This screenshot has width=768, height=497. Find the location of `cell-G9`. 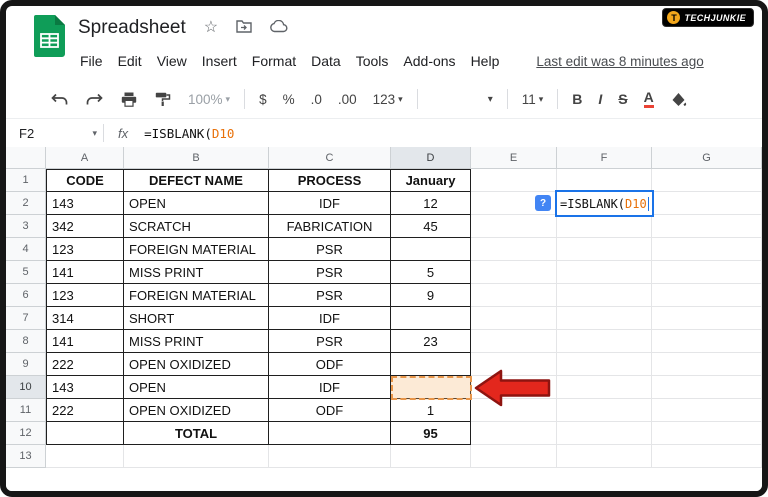

cell-G9 is located at coordinates (707, 364).